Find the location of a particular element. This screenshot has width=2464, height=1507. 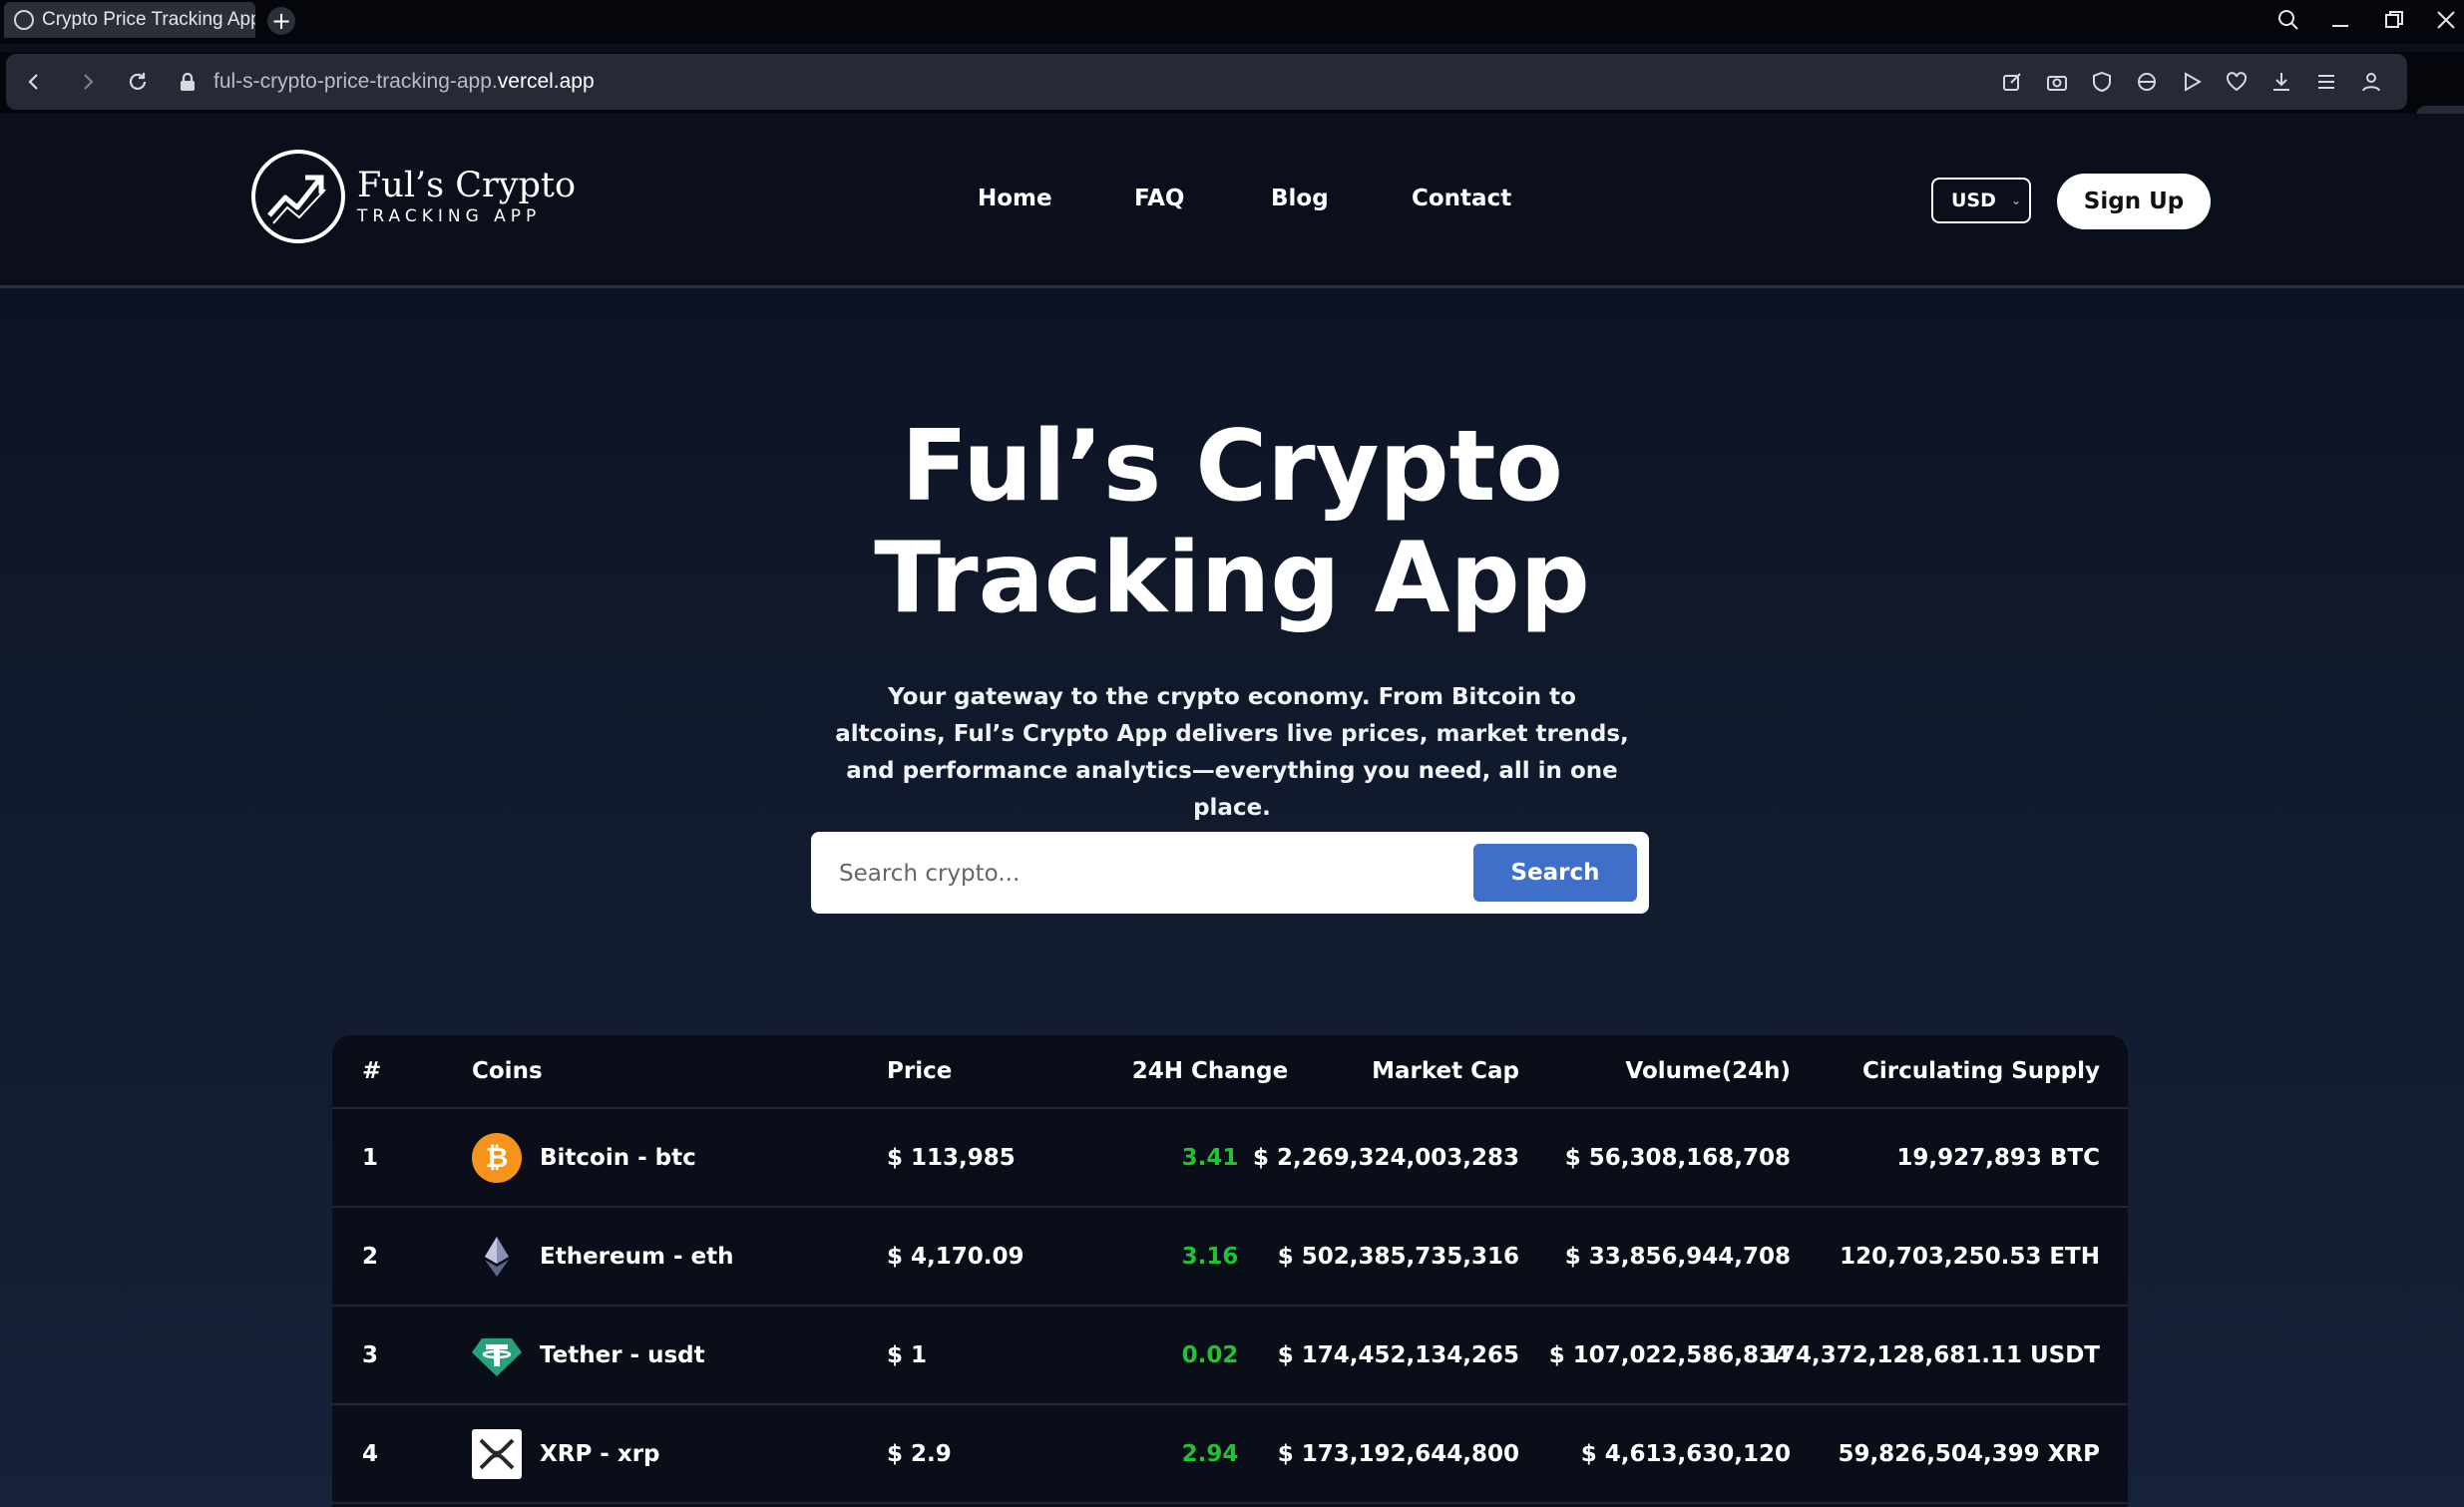

browser-tab: Crypto Price Tracking App is located at coordinates (129, 20).